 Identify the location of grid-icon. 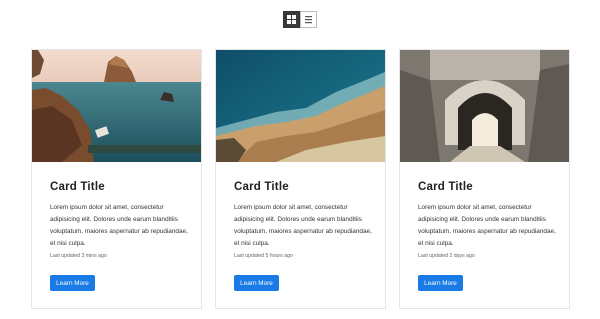
(291, 19).